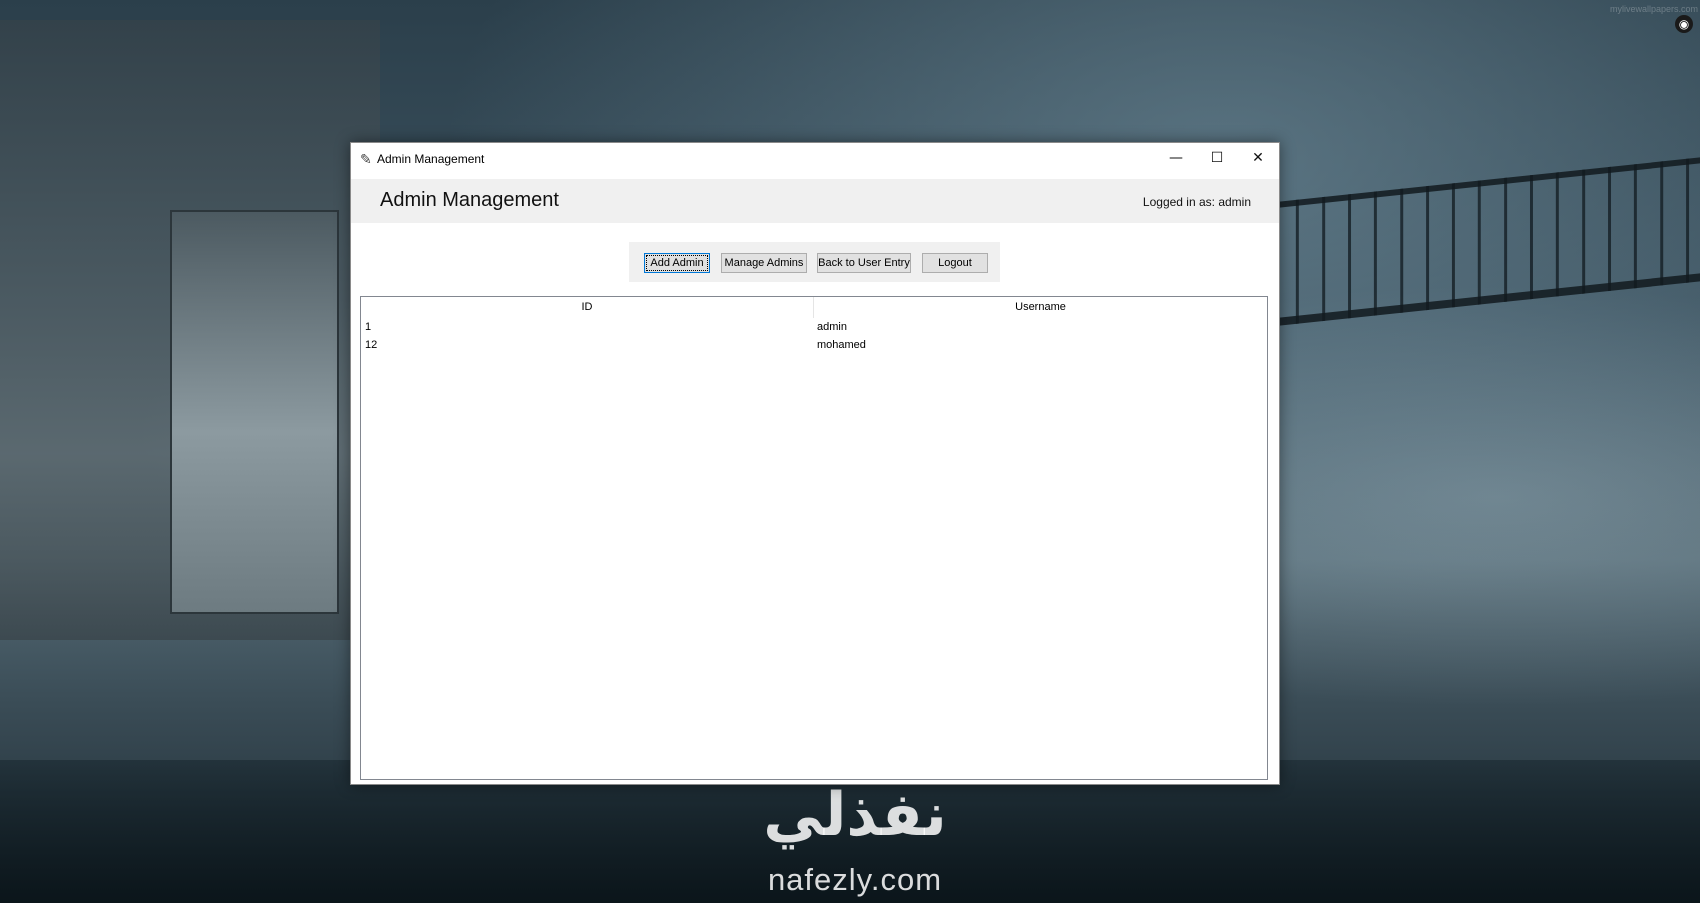 This screenshot has width=1700, height=903. What do you see at coordinates (1196, 202) in the screenshot?
I see `logged-in-label: Logged in as: admin` at bounding box center [1196, 202].